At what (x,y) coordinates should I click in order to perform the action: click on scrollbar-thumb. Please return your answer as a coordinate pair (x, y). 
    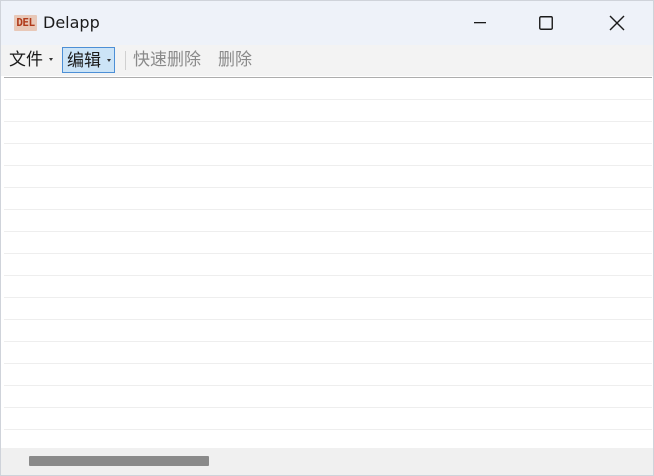
    Looking at the image, I should click on (119, 461).